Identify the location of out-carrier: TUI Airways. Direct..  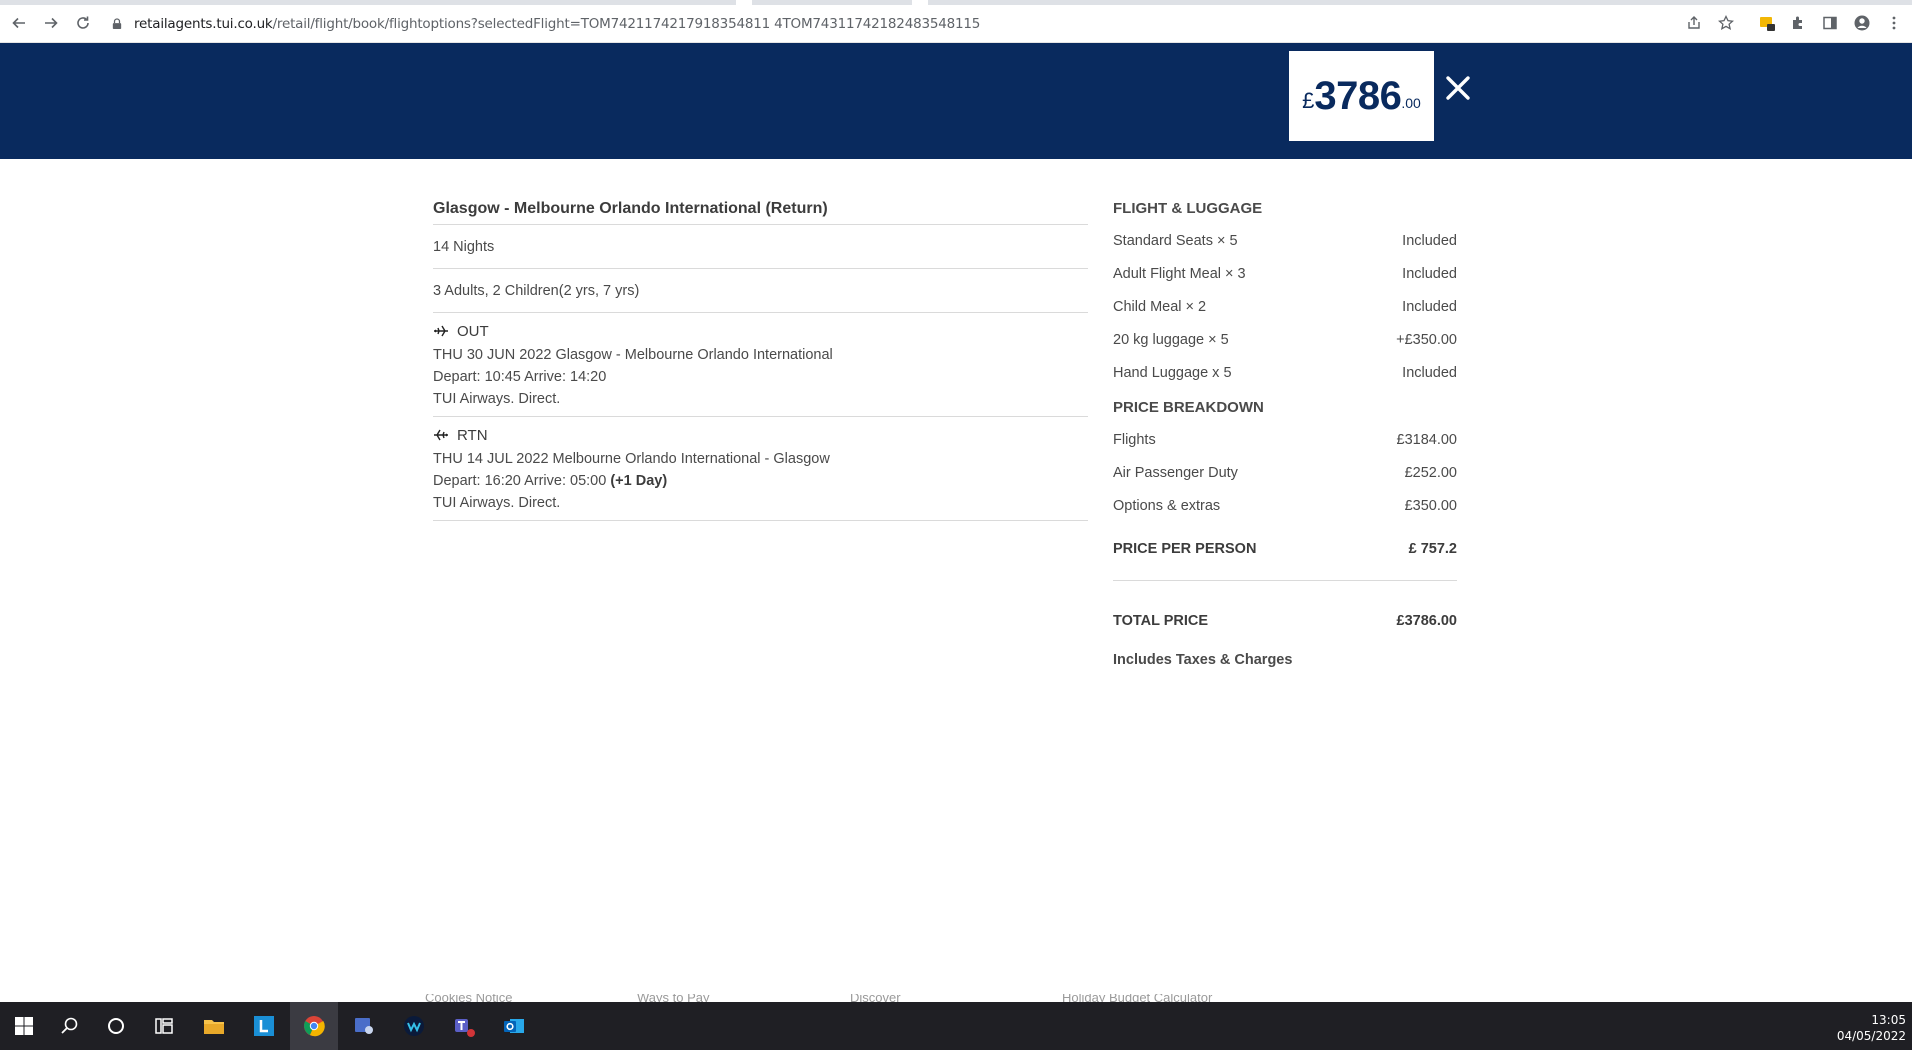
(497, 399).